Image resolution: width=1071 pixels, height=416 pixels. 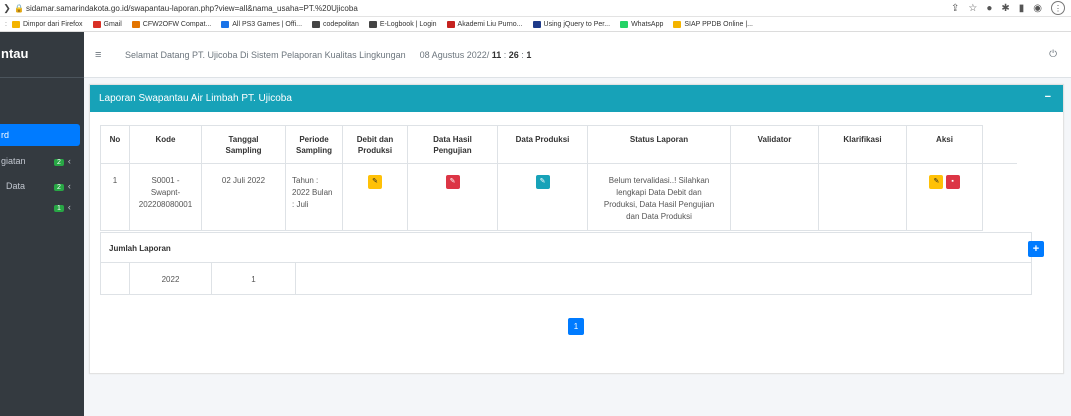 I want to click on col-header-status: Status Laporan, so click(x=659, y=144).